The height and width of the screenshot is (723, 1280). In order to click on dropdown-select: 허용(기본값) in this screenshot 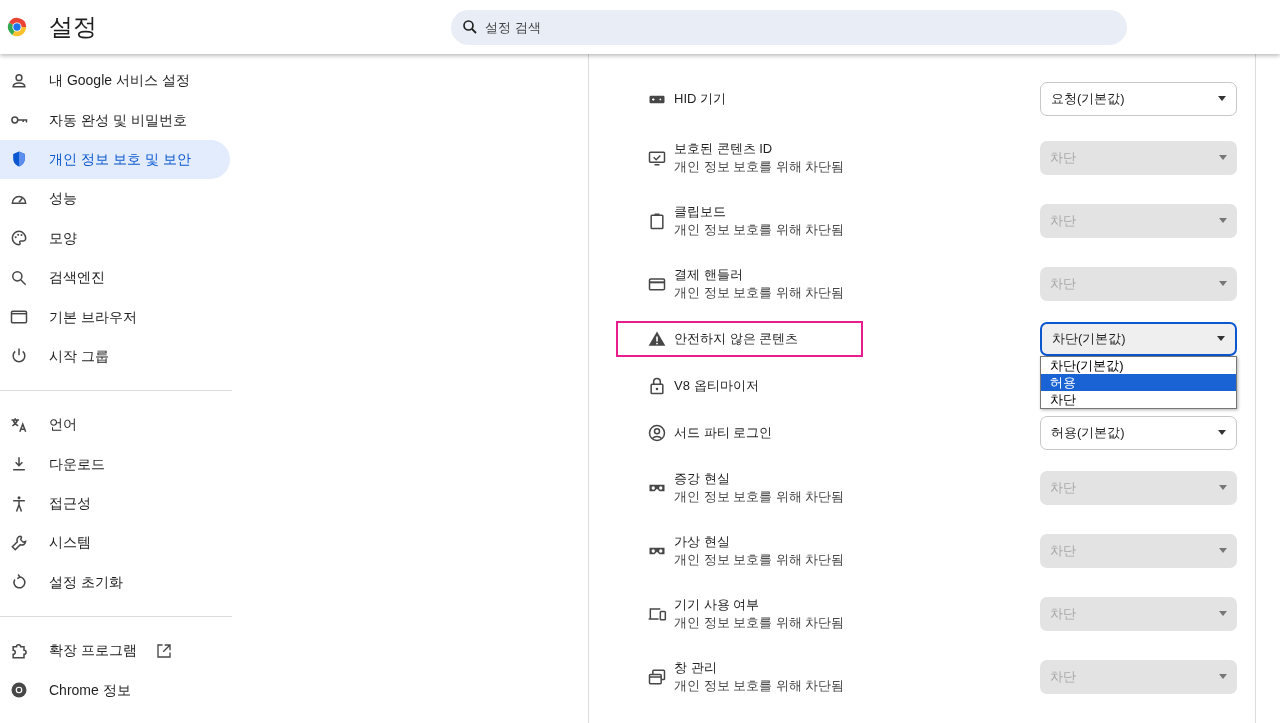, I will do `click(1138, 432)`.